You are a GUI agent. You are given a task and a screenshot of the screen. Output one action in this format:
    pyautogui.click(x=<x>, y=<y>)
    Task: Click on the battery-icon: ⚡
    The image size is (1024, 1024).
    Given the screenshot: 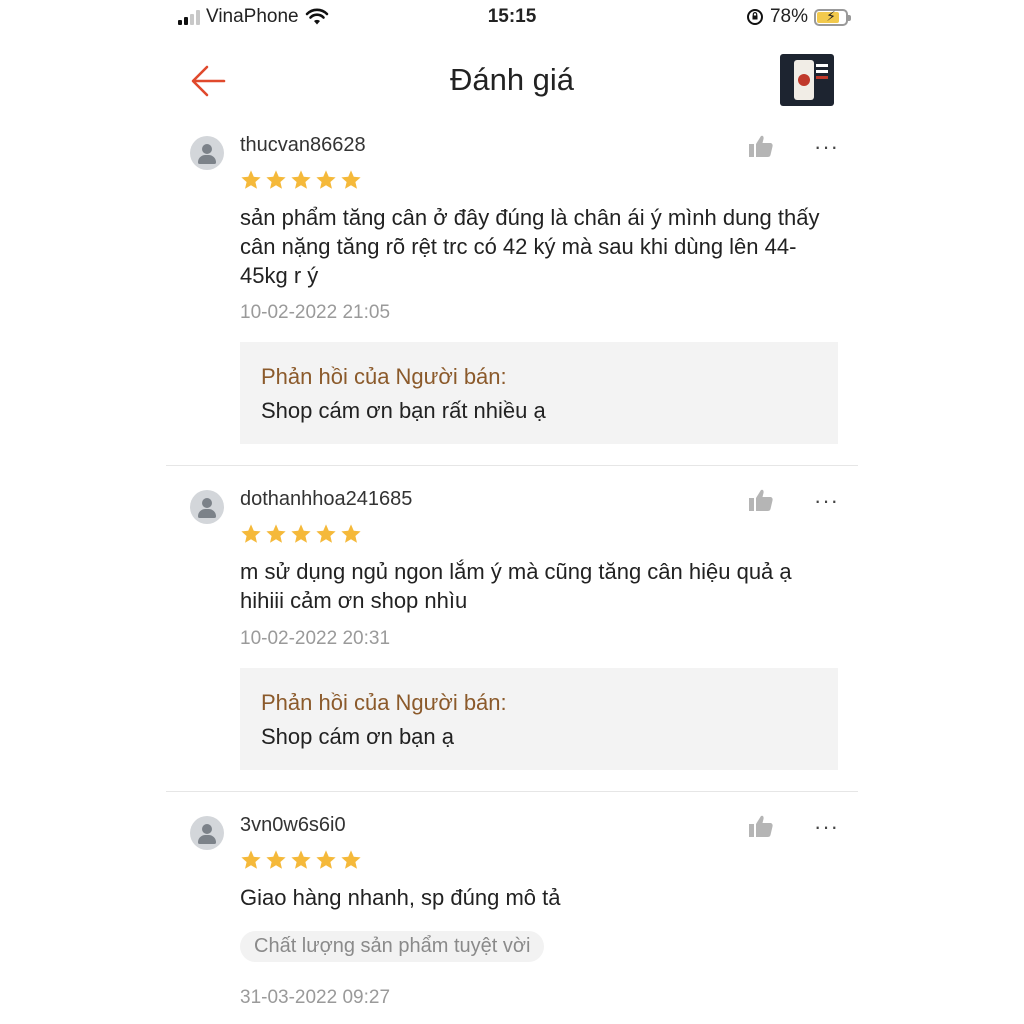 What is the action you would take?
    pyautogui.click(x=832, y=17)
    